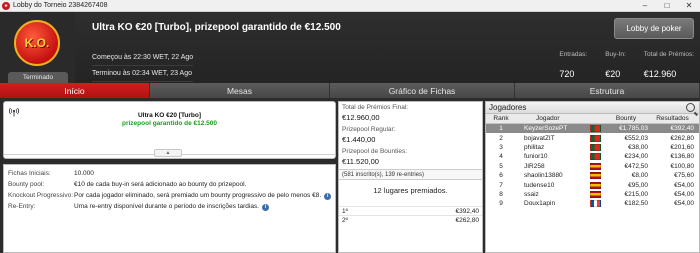  Describe the element at coordinates (607, 90) in the screenshot. I see `tab-estrutura: Estrutura` at that location.